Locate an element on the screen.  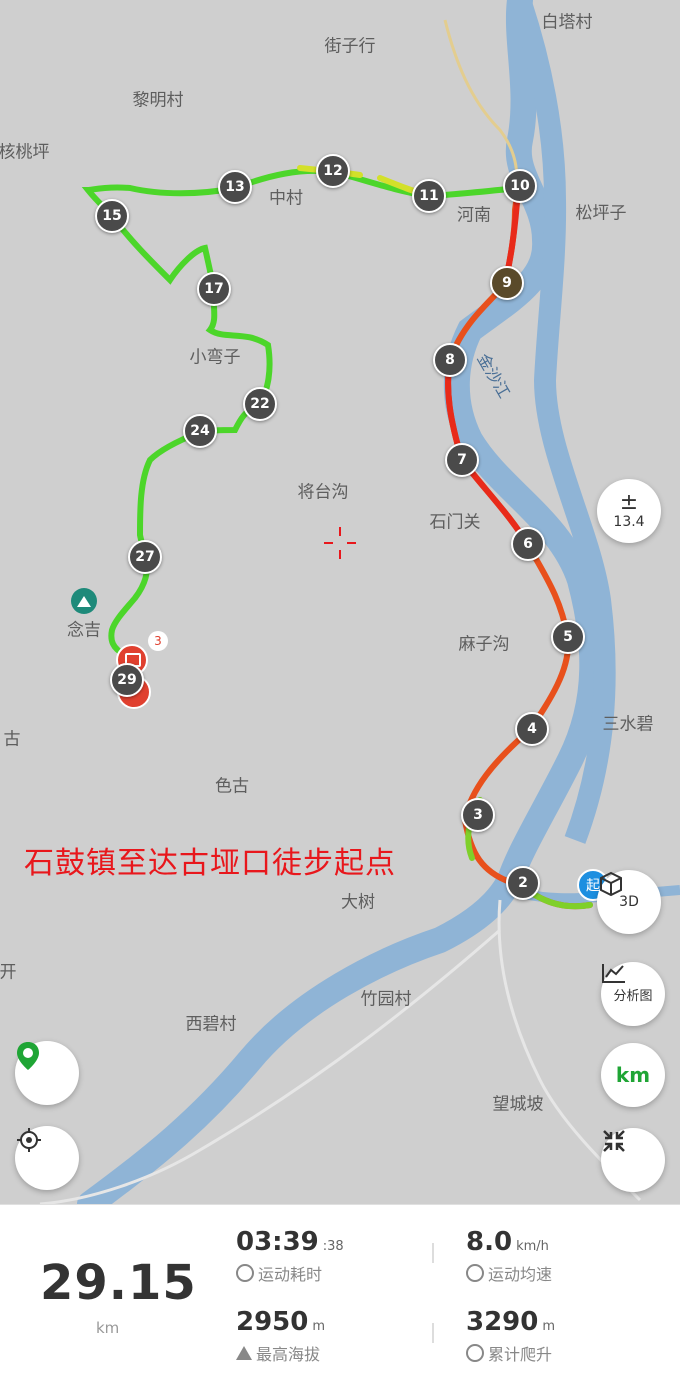
place-label: 麻子沟 is located at coordinates (484, 644).